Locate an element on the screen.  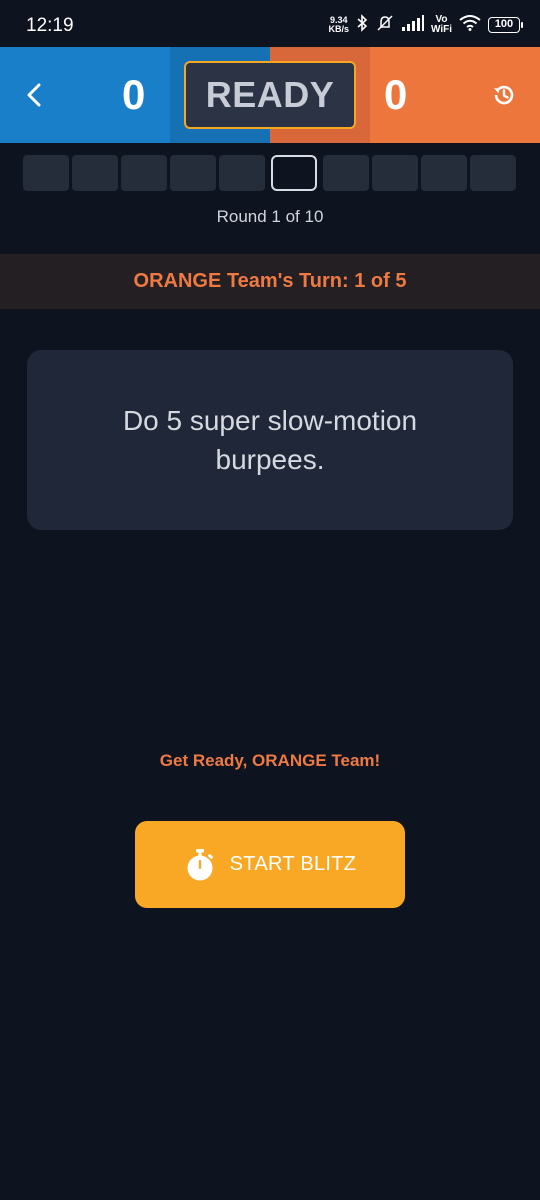
wifi-icon is located at coordinates (470, 25).